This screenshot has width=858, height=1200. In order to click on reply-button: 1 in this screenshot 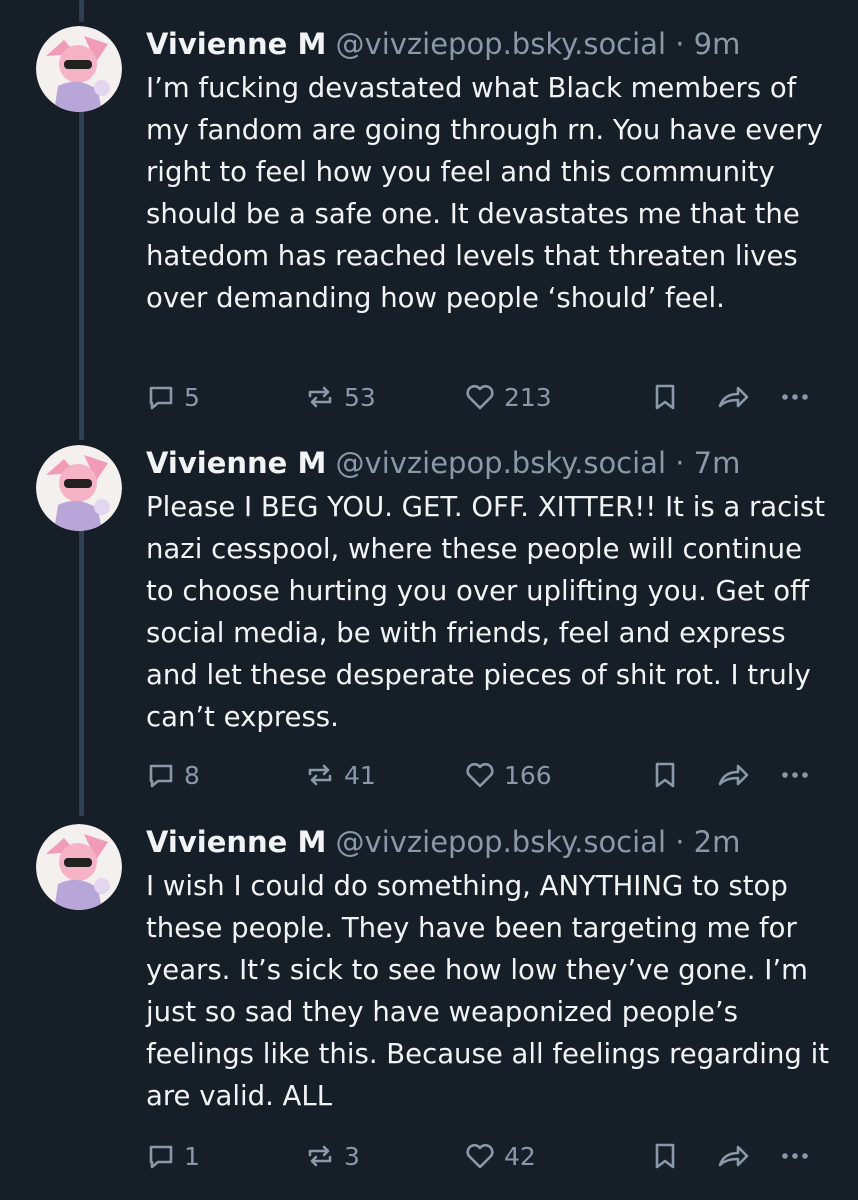, I will do `click(173, 1156)`.